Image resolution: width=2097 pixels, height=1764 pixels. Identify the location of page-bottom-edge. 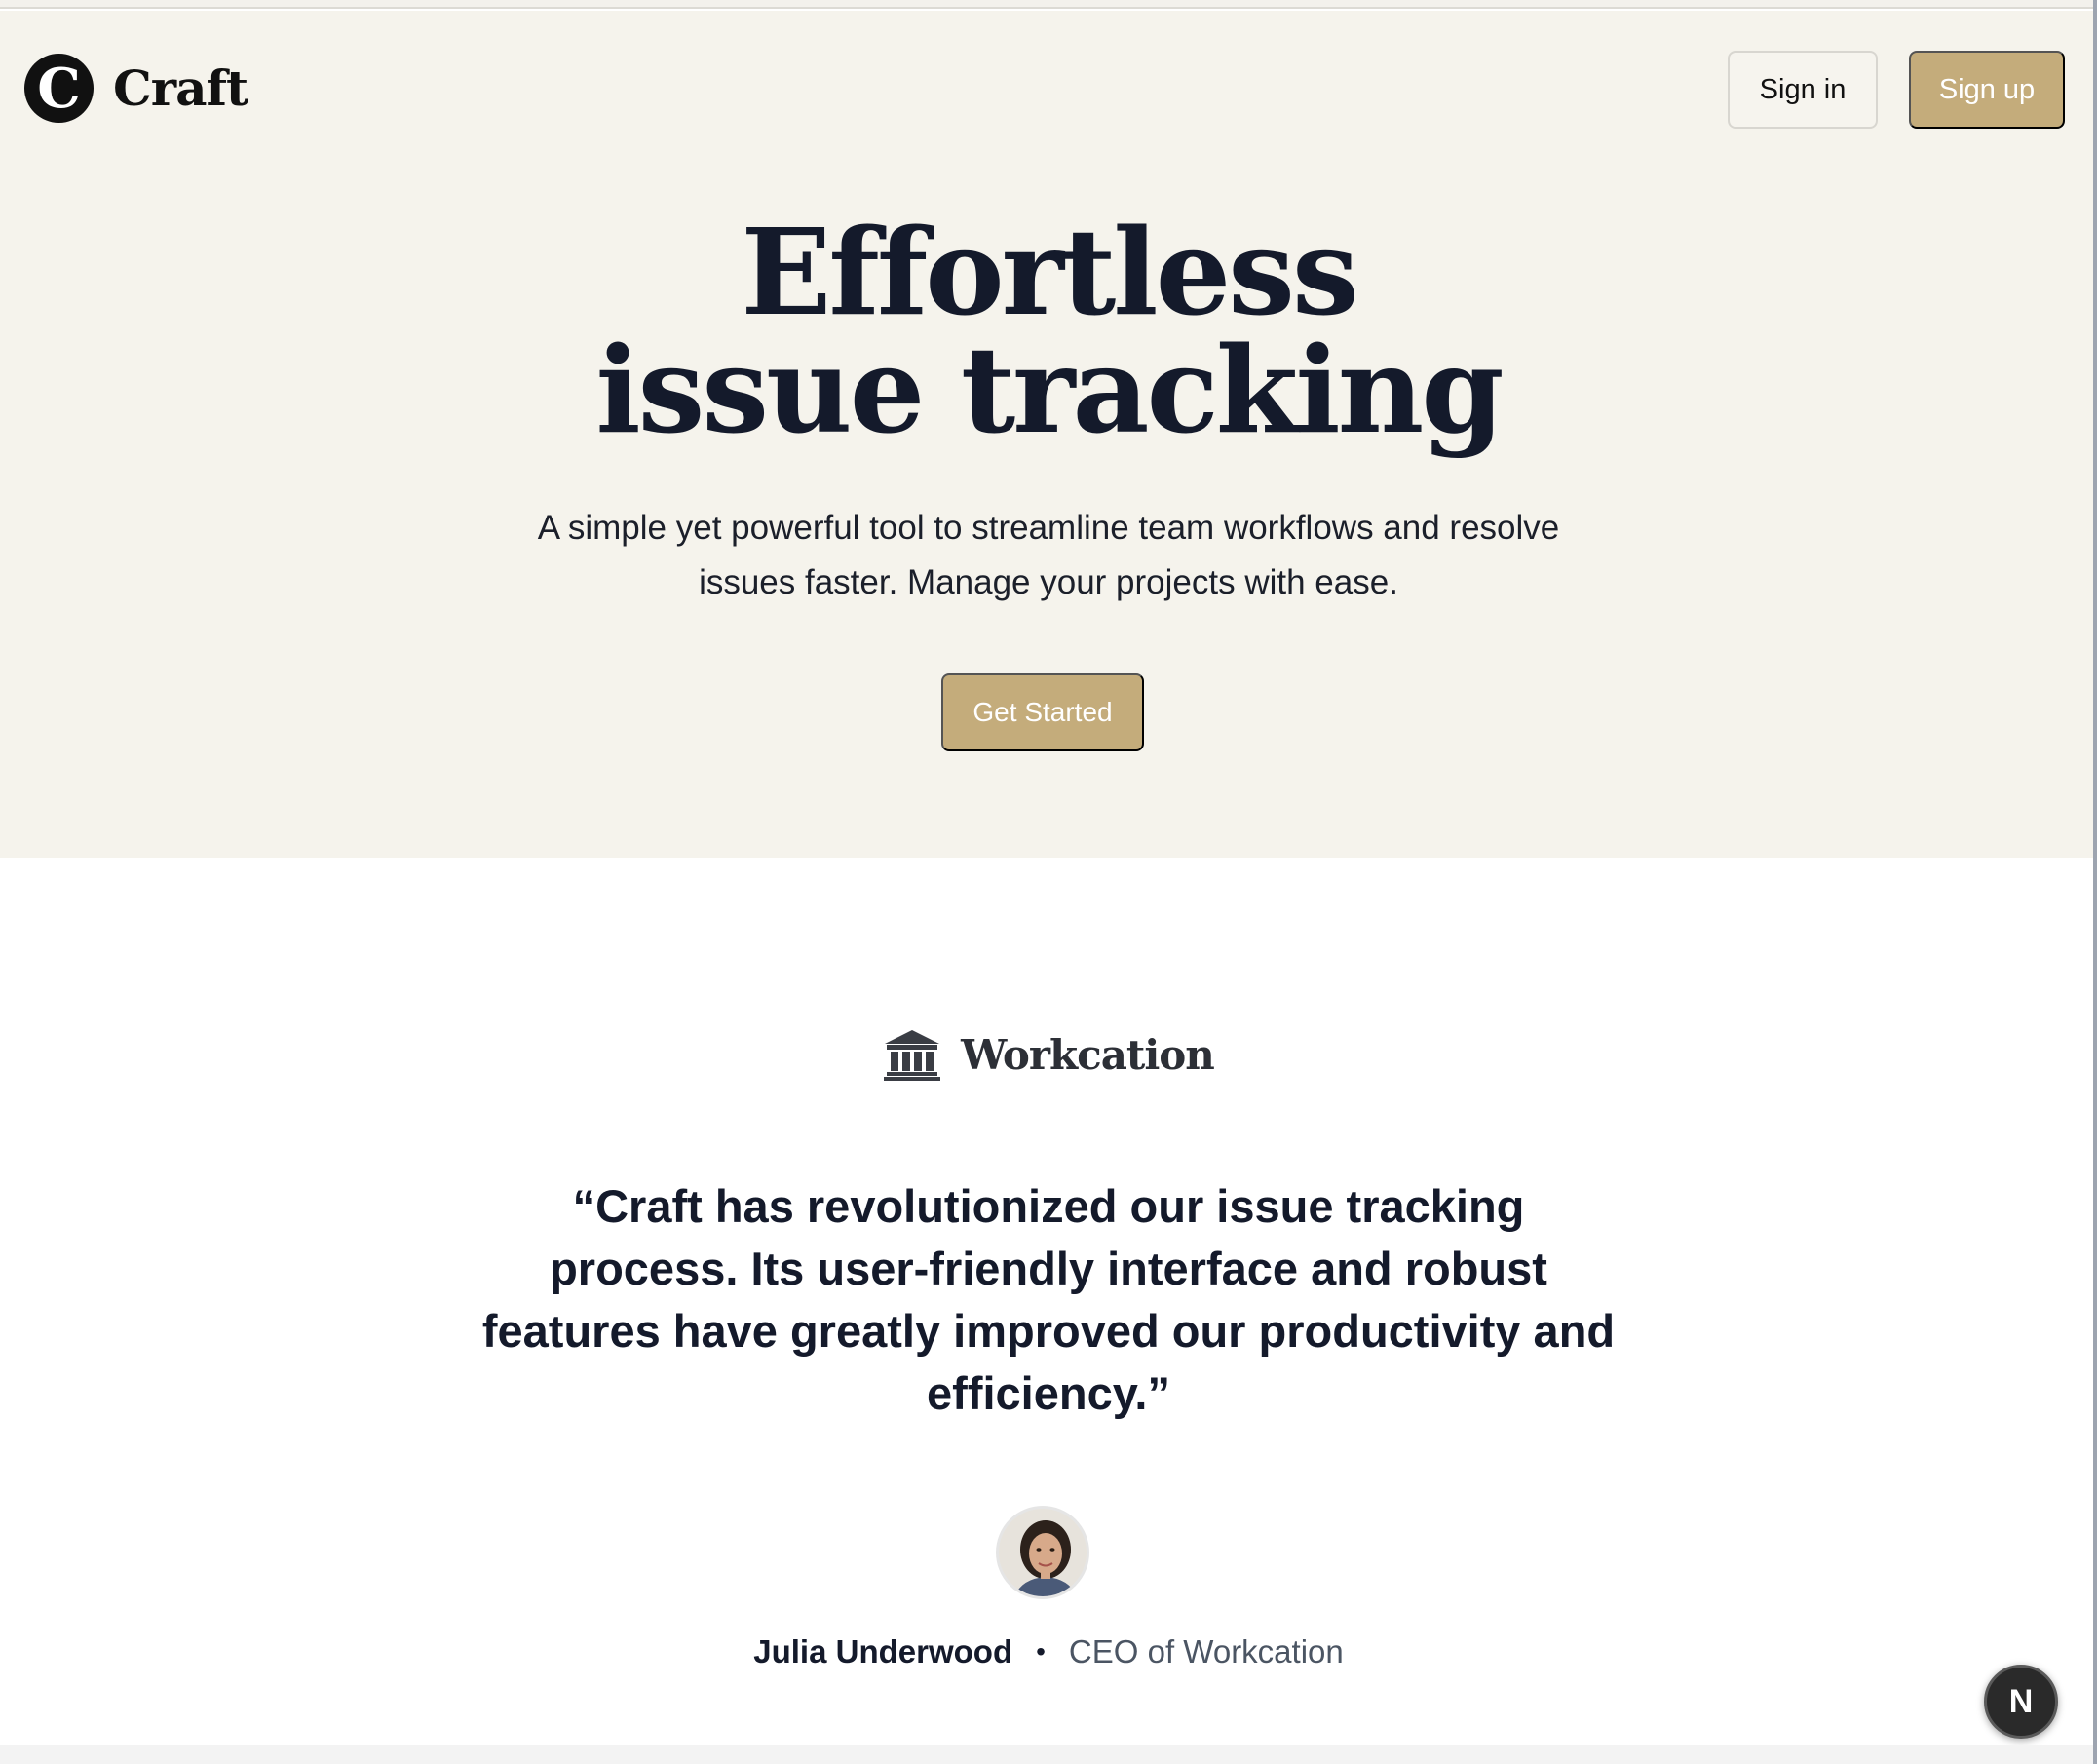
(1048, 1755).